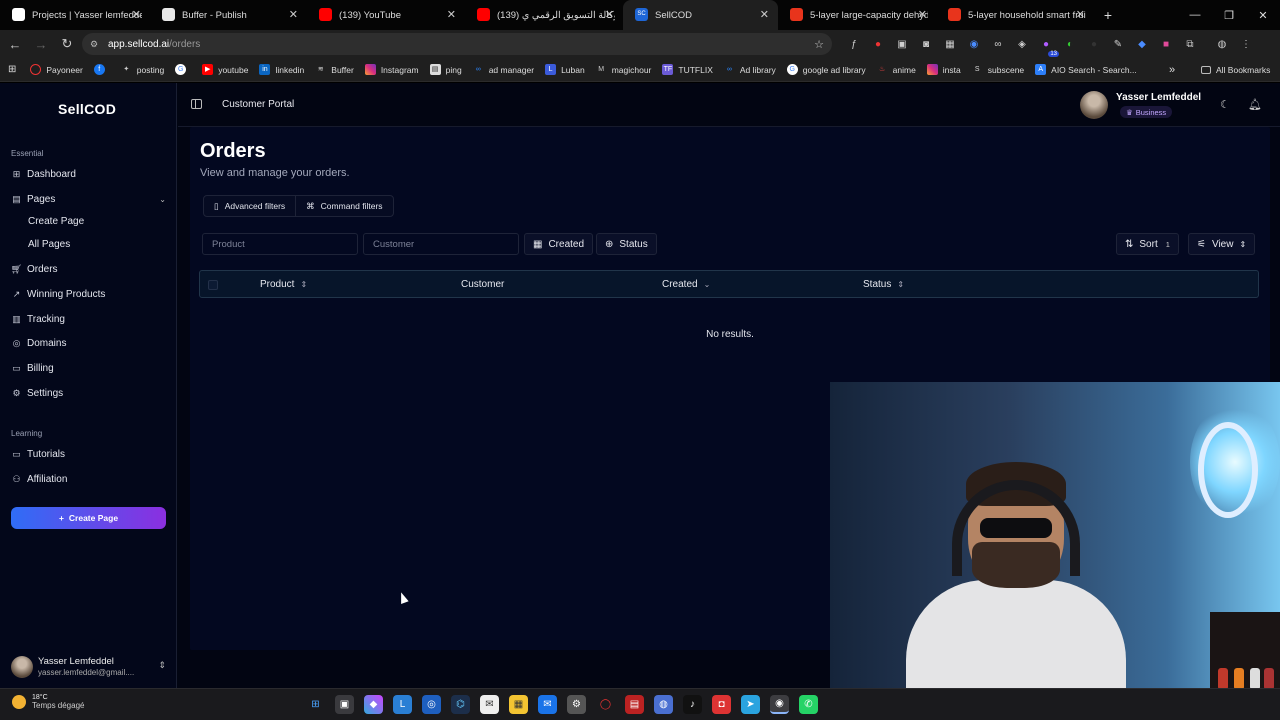  Describe the element at coordinates (896, 69) in the screenshot. I see `bookmark-anime: ♨ anime` at that location.